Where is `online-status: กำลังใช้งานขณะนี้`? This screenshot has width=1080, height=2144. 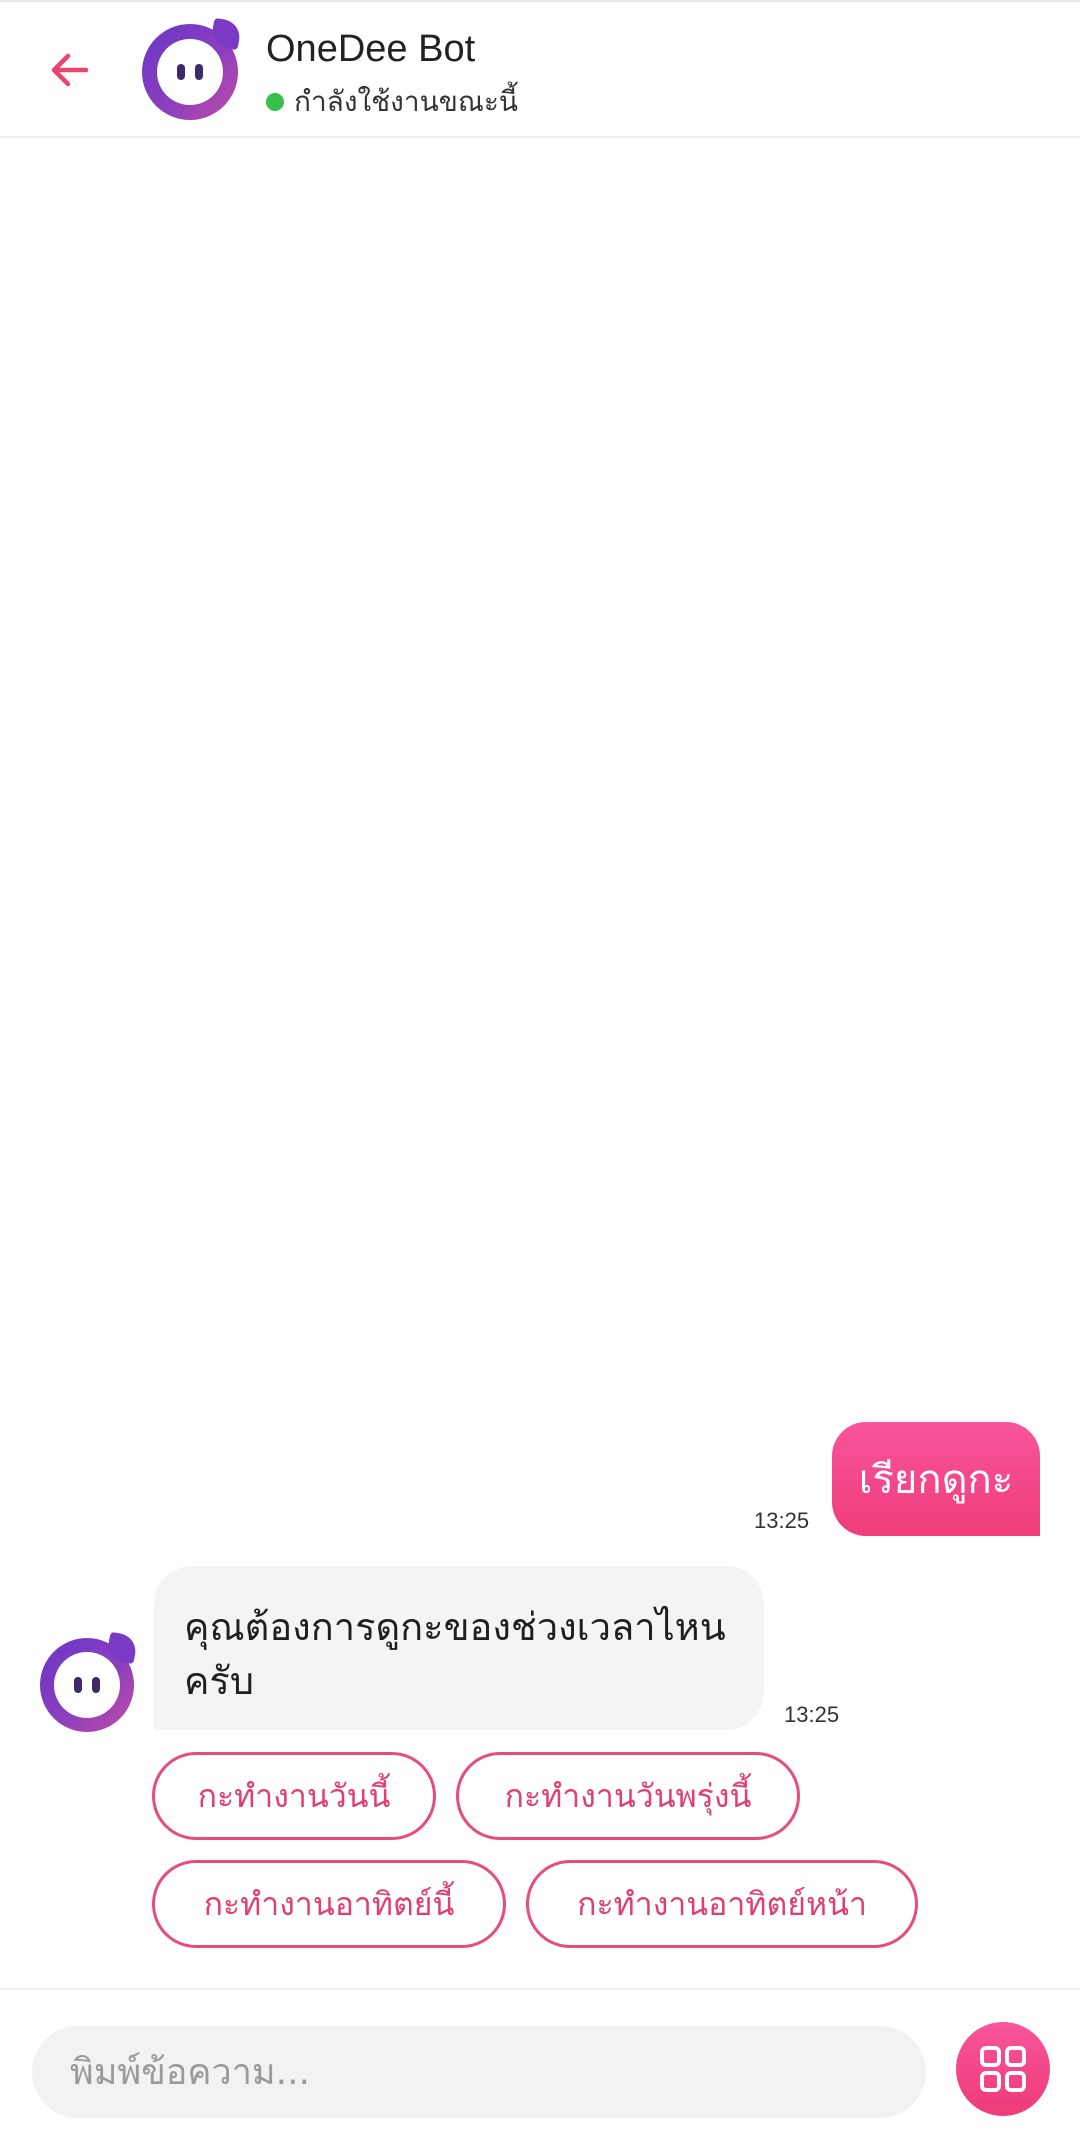
online-status: กำลังใช้งานขณะนี้ is located at coordinates (392, 102).